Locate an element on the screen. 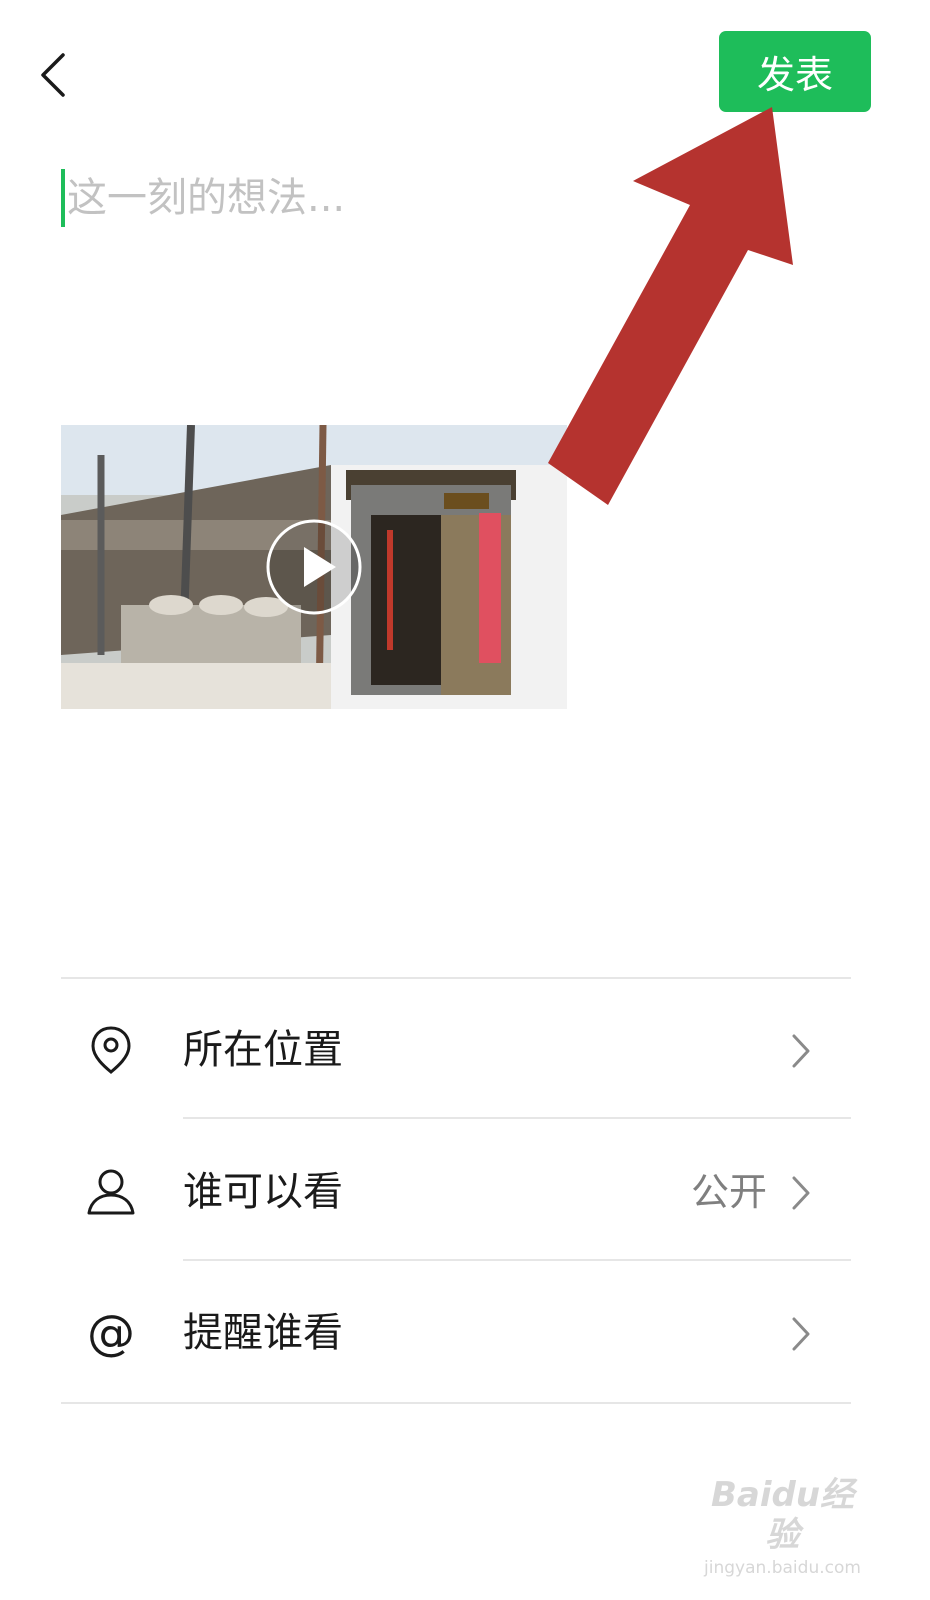  option-visibility: 谁可以看 公开 is located at coordinates (456, 1191).